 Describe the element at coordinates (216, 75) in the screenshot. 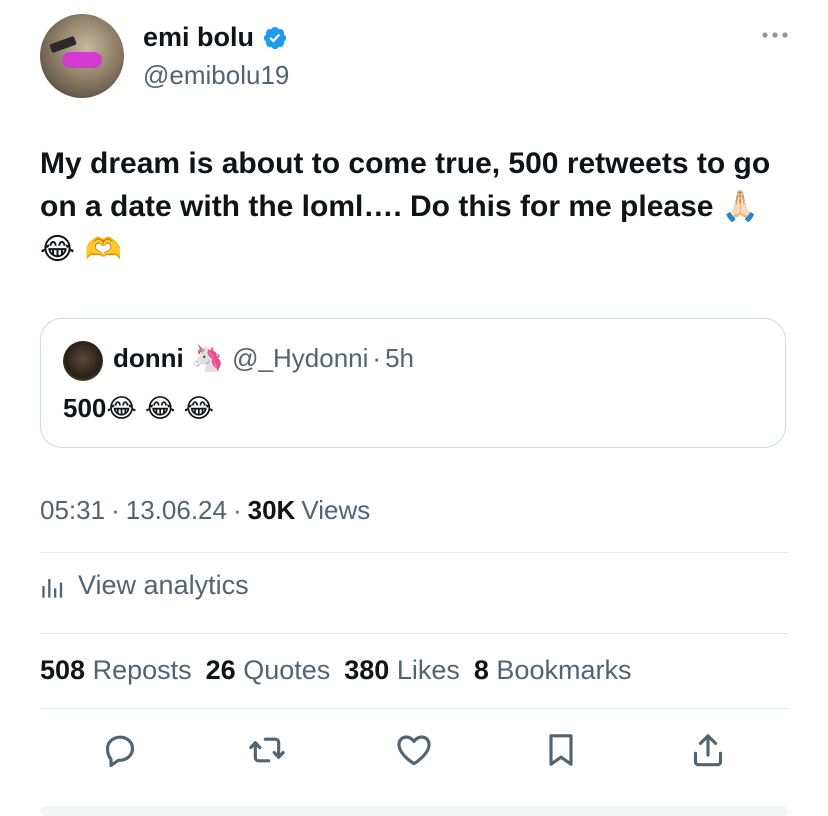

I see `author-handle: @emibolu19` at that location.